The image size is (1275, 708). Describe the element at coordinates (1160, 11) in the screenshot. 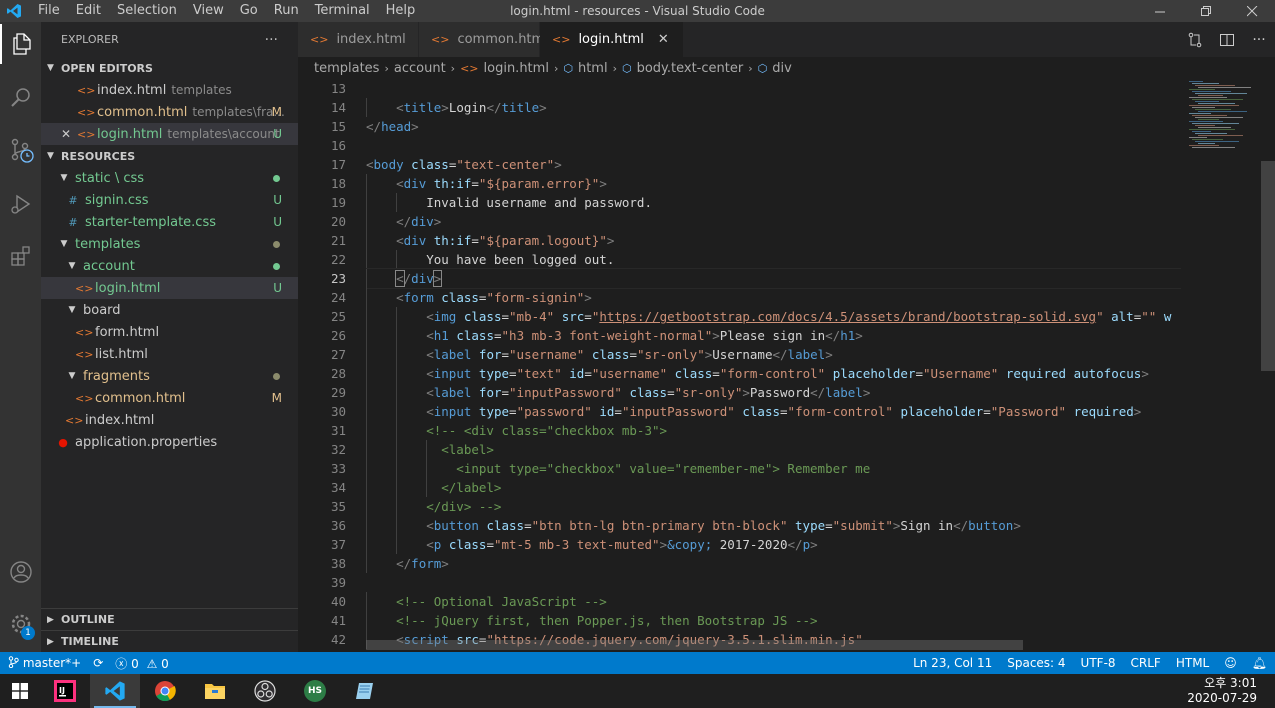

I see `minimize-icon` at that location.